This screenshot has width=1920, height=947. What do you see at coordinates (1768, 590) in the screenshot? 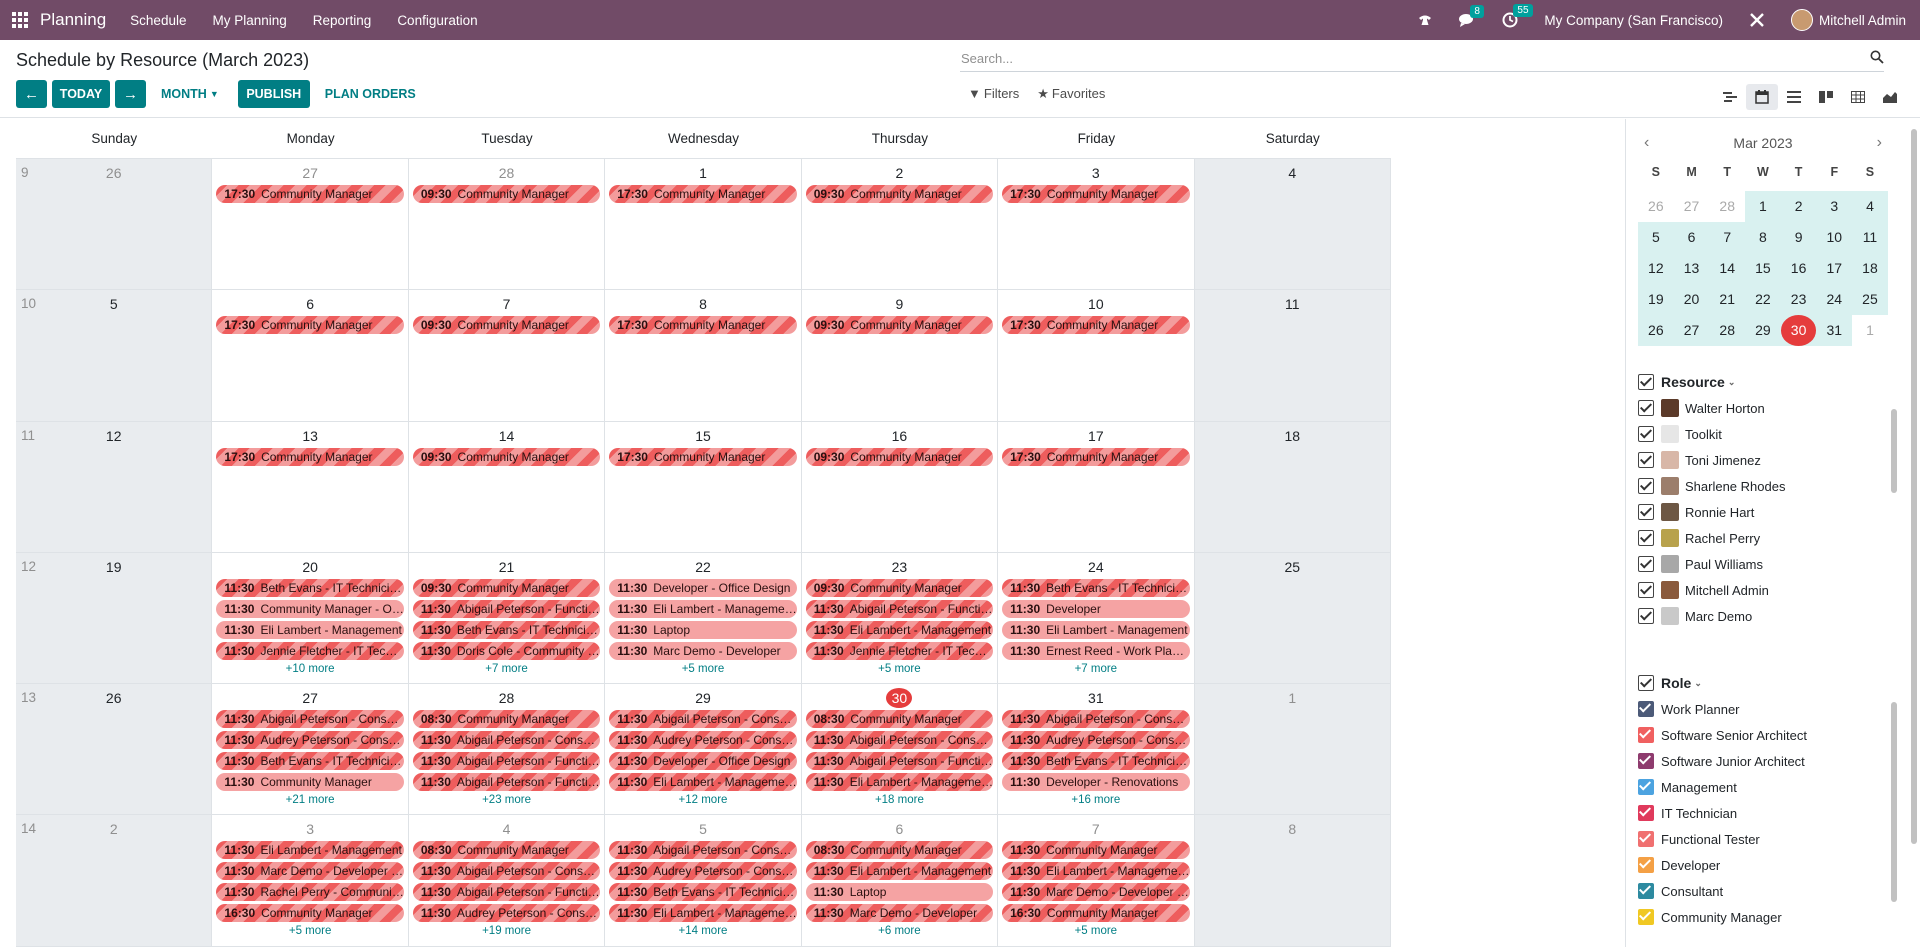
I see `resource-filter-item: Mitchell Admin` at bounding box center [1768, 590].